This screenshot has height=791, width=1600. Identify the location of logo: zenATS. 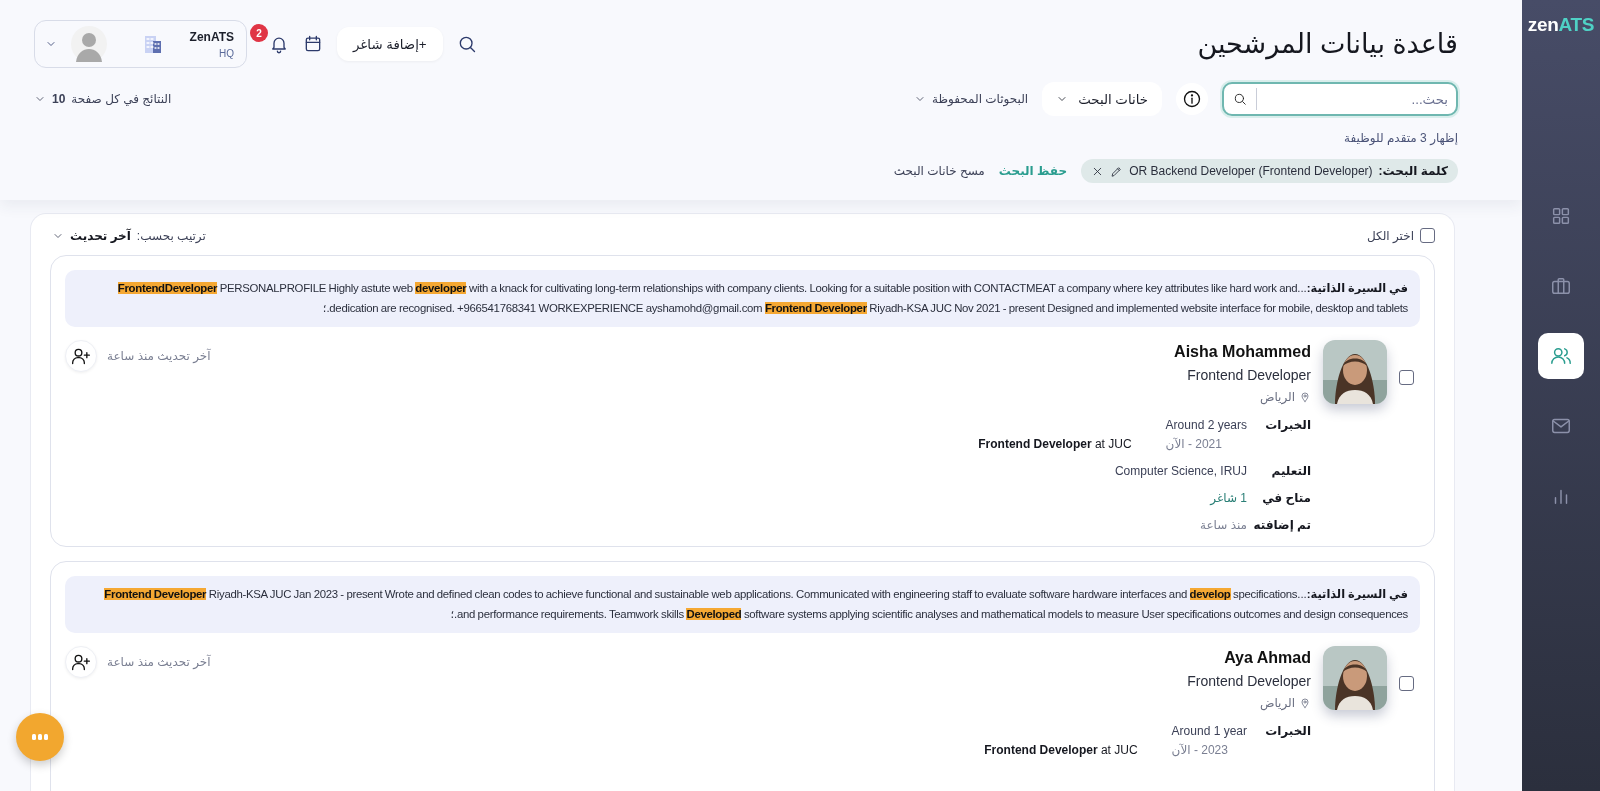
(1561, 25).